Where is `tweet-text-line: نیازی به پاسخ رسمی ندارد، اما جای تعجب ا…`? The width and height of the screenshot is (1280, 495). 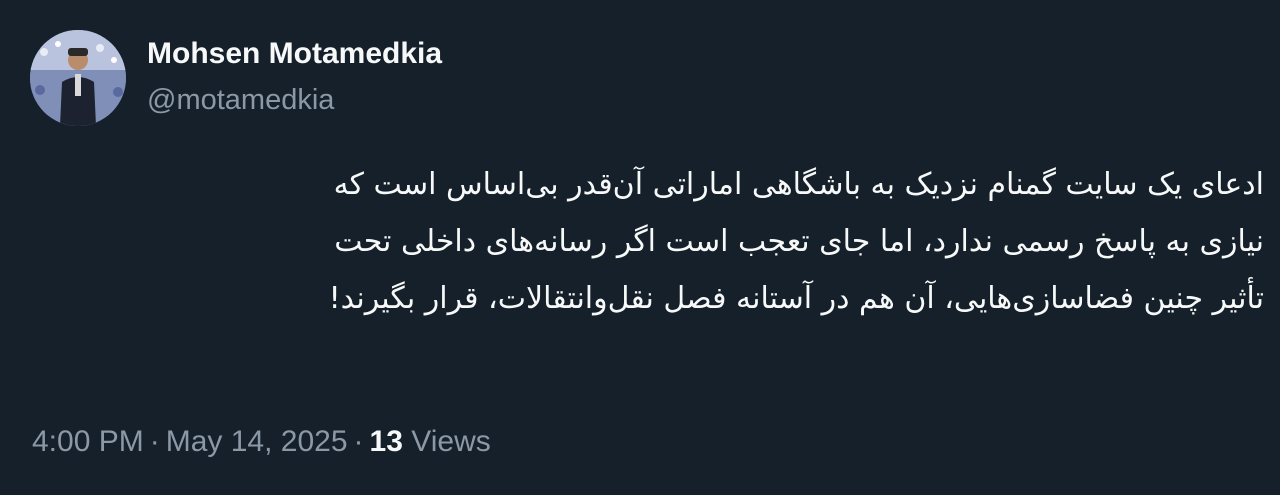
tweet-text-line: نیازی به پاسخ رسمی ندارد، اما جای تعجب ا… is located at coordinates (799, 241).